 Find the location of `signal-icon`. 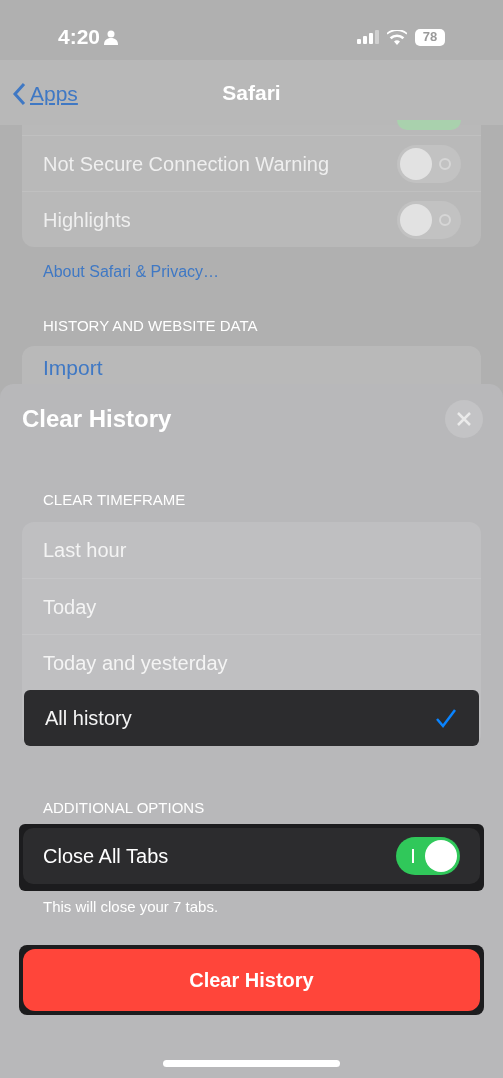

signal-icon is located at coordinates (368, 37).